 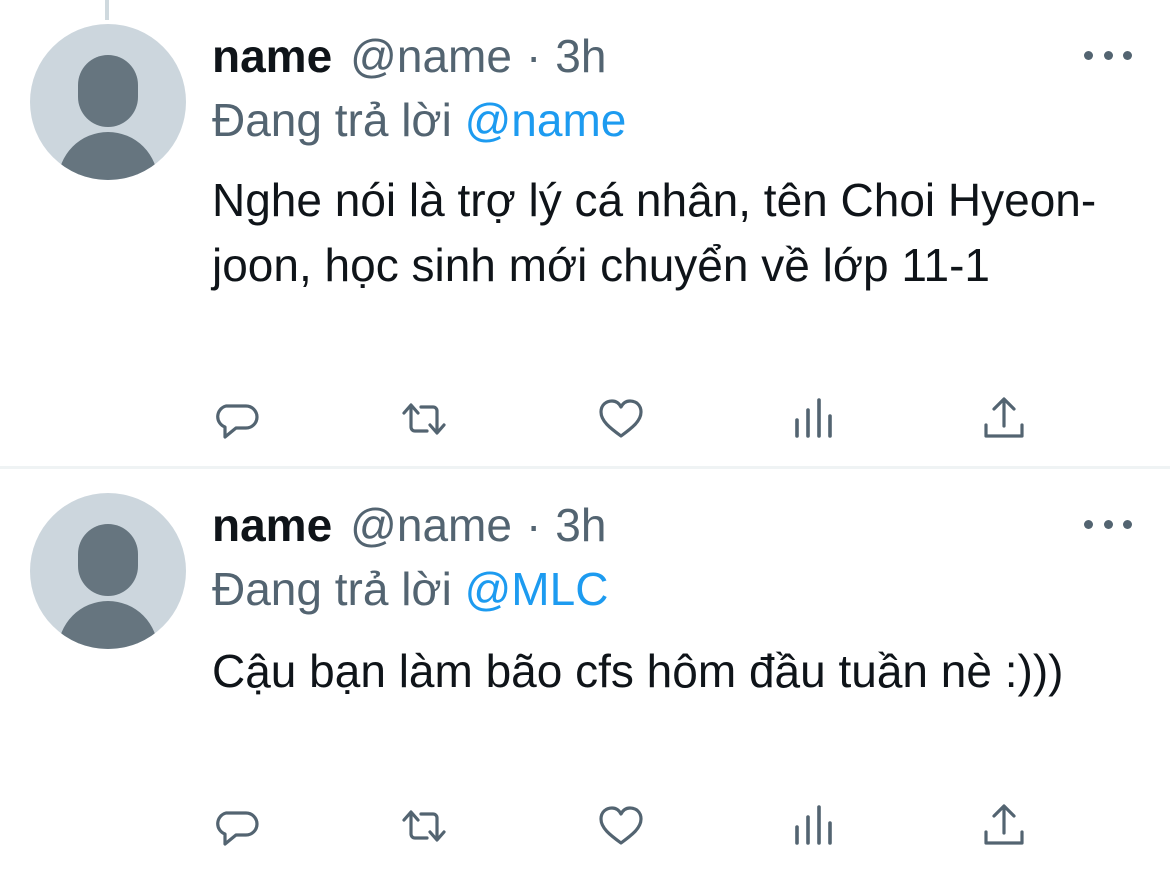 I want to click on reply-mention-link: @name, so click(x=546, y=120).